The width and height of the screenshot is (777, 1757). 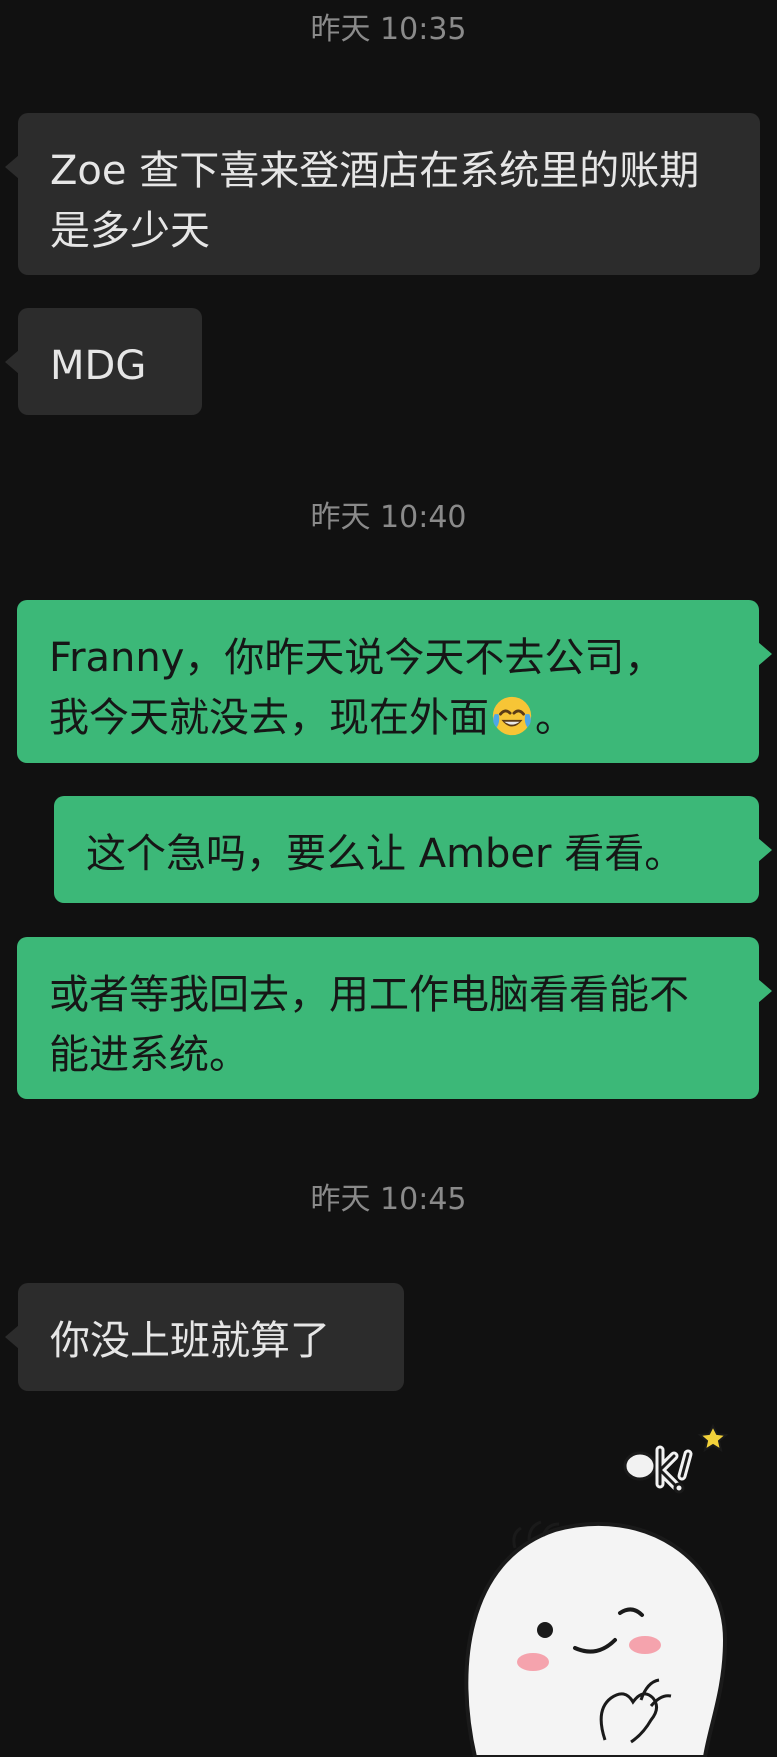 I want to click on timestamp: 昨天 10:45, so click(x=388, y=1199).